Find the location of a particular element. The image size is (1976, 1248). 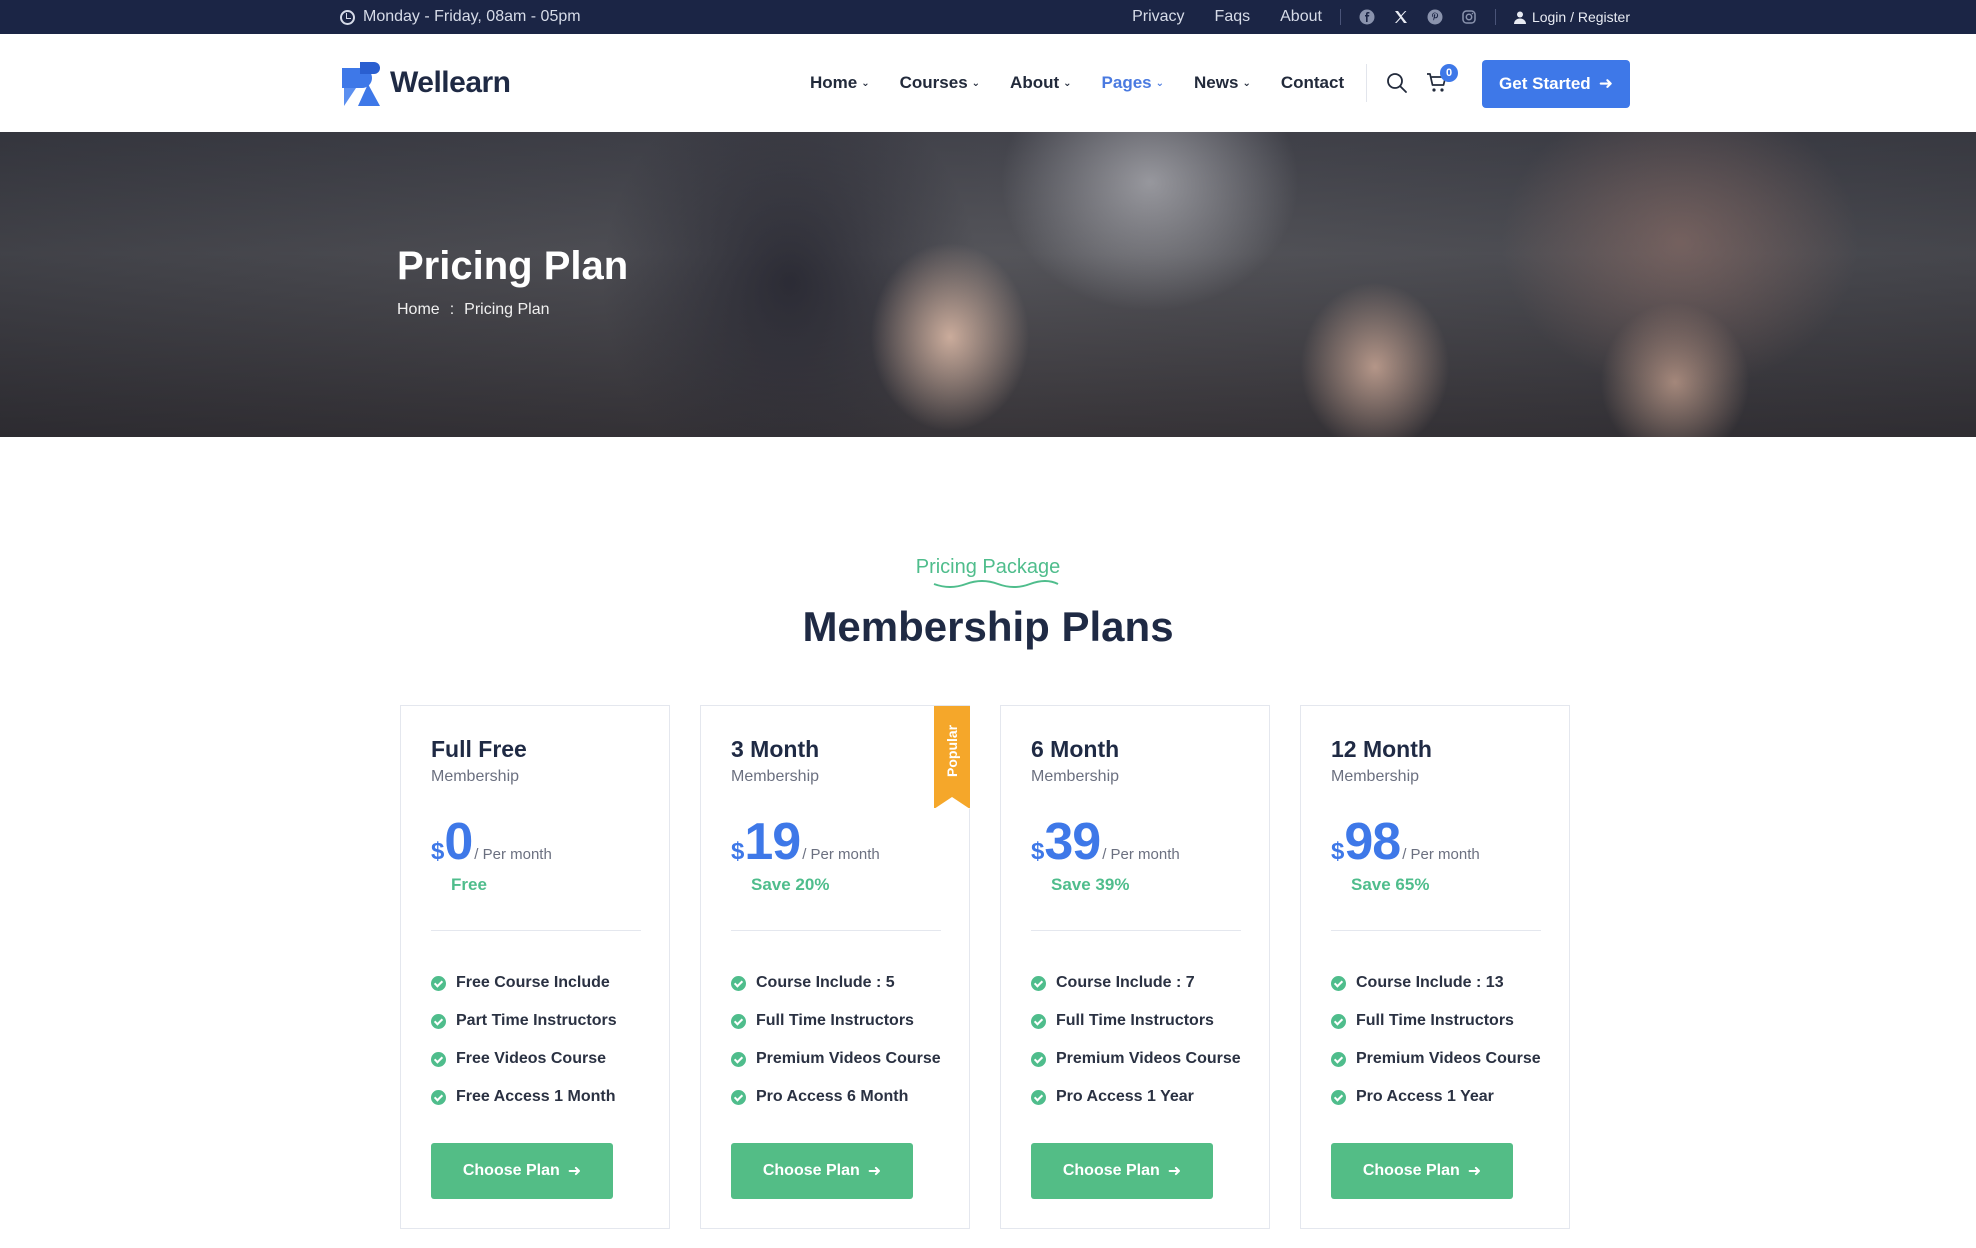

breadcrumb-current: Pricing Plan is located at coordinates (507, 309).